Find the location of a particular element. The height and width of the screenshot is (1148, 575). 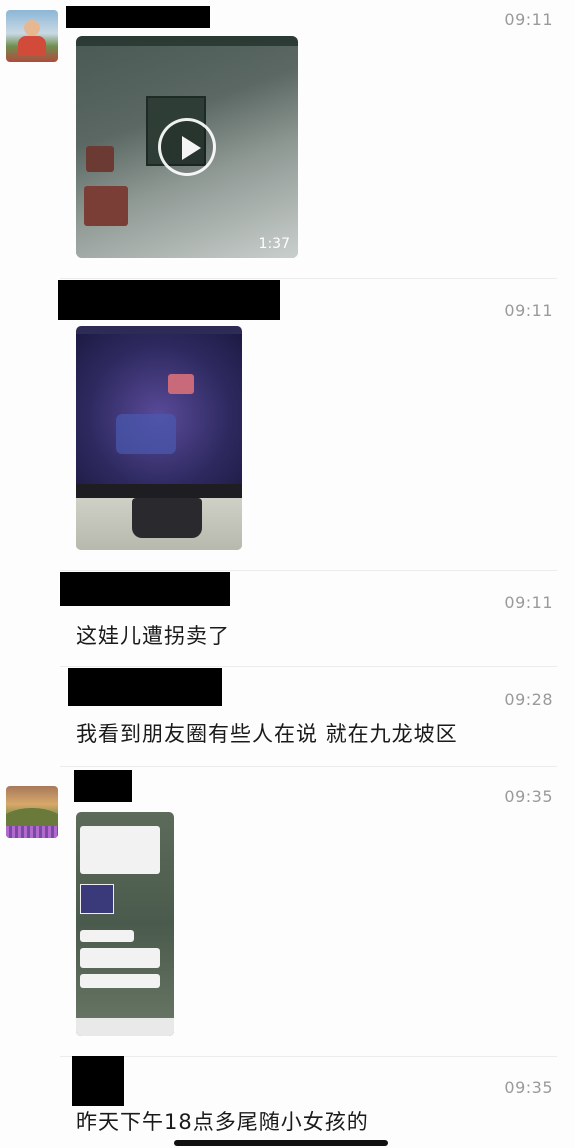

avatar-figure-body is located at coordinates (32, 46).